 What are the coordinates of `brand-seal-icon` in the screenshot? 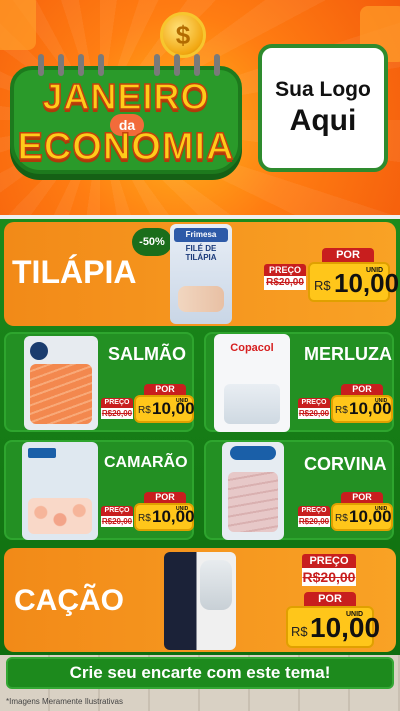 It's located at (39, 351).